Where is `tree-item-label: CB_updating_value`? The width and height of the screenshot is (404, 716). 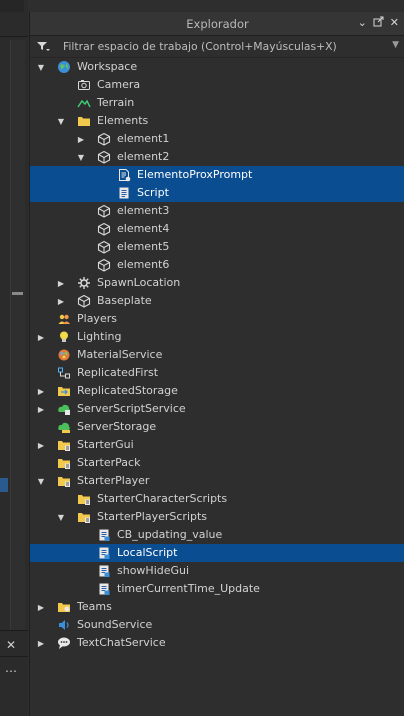
tree-item-label: CB_updating_value is located at coordinates (170, 534).